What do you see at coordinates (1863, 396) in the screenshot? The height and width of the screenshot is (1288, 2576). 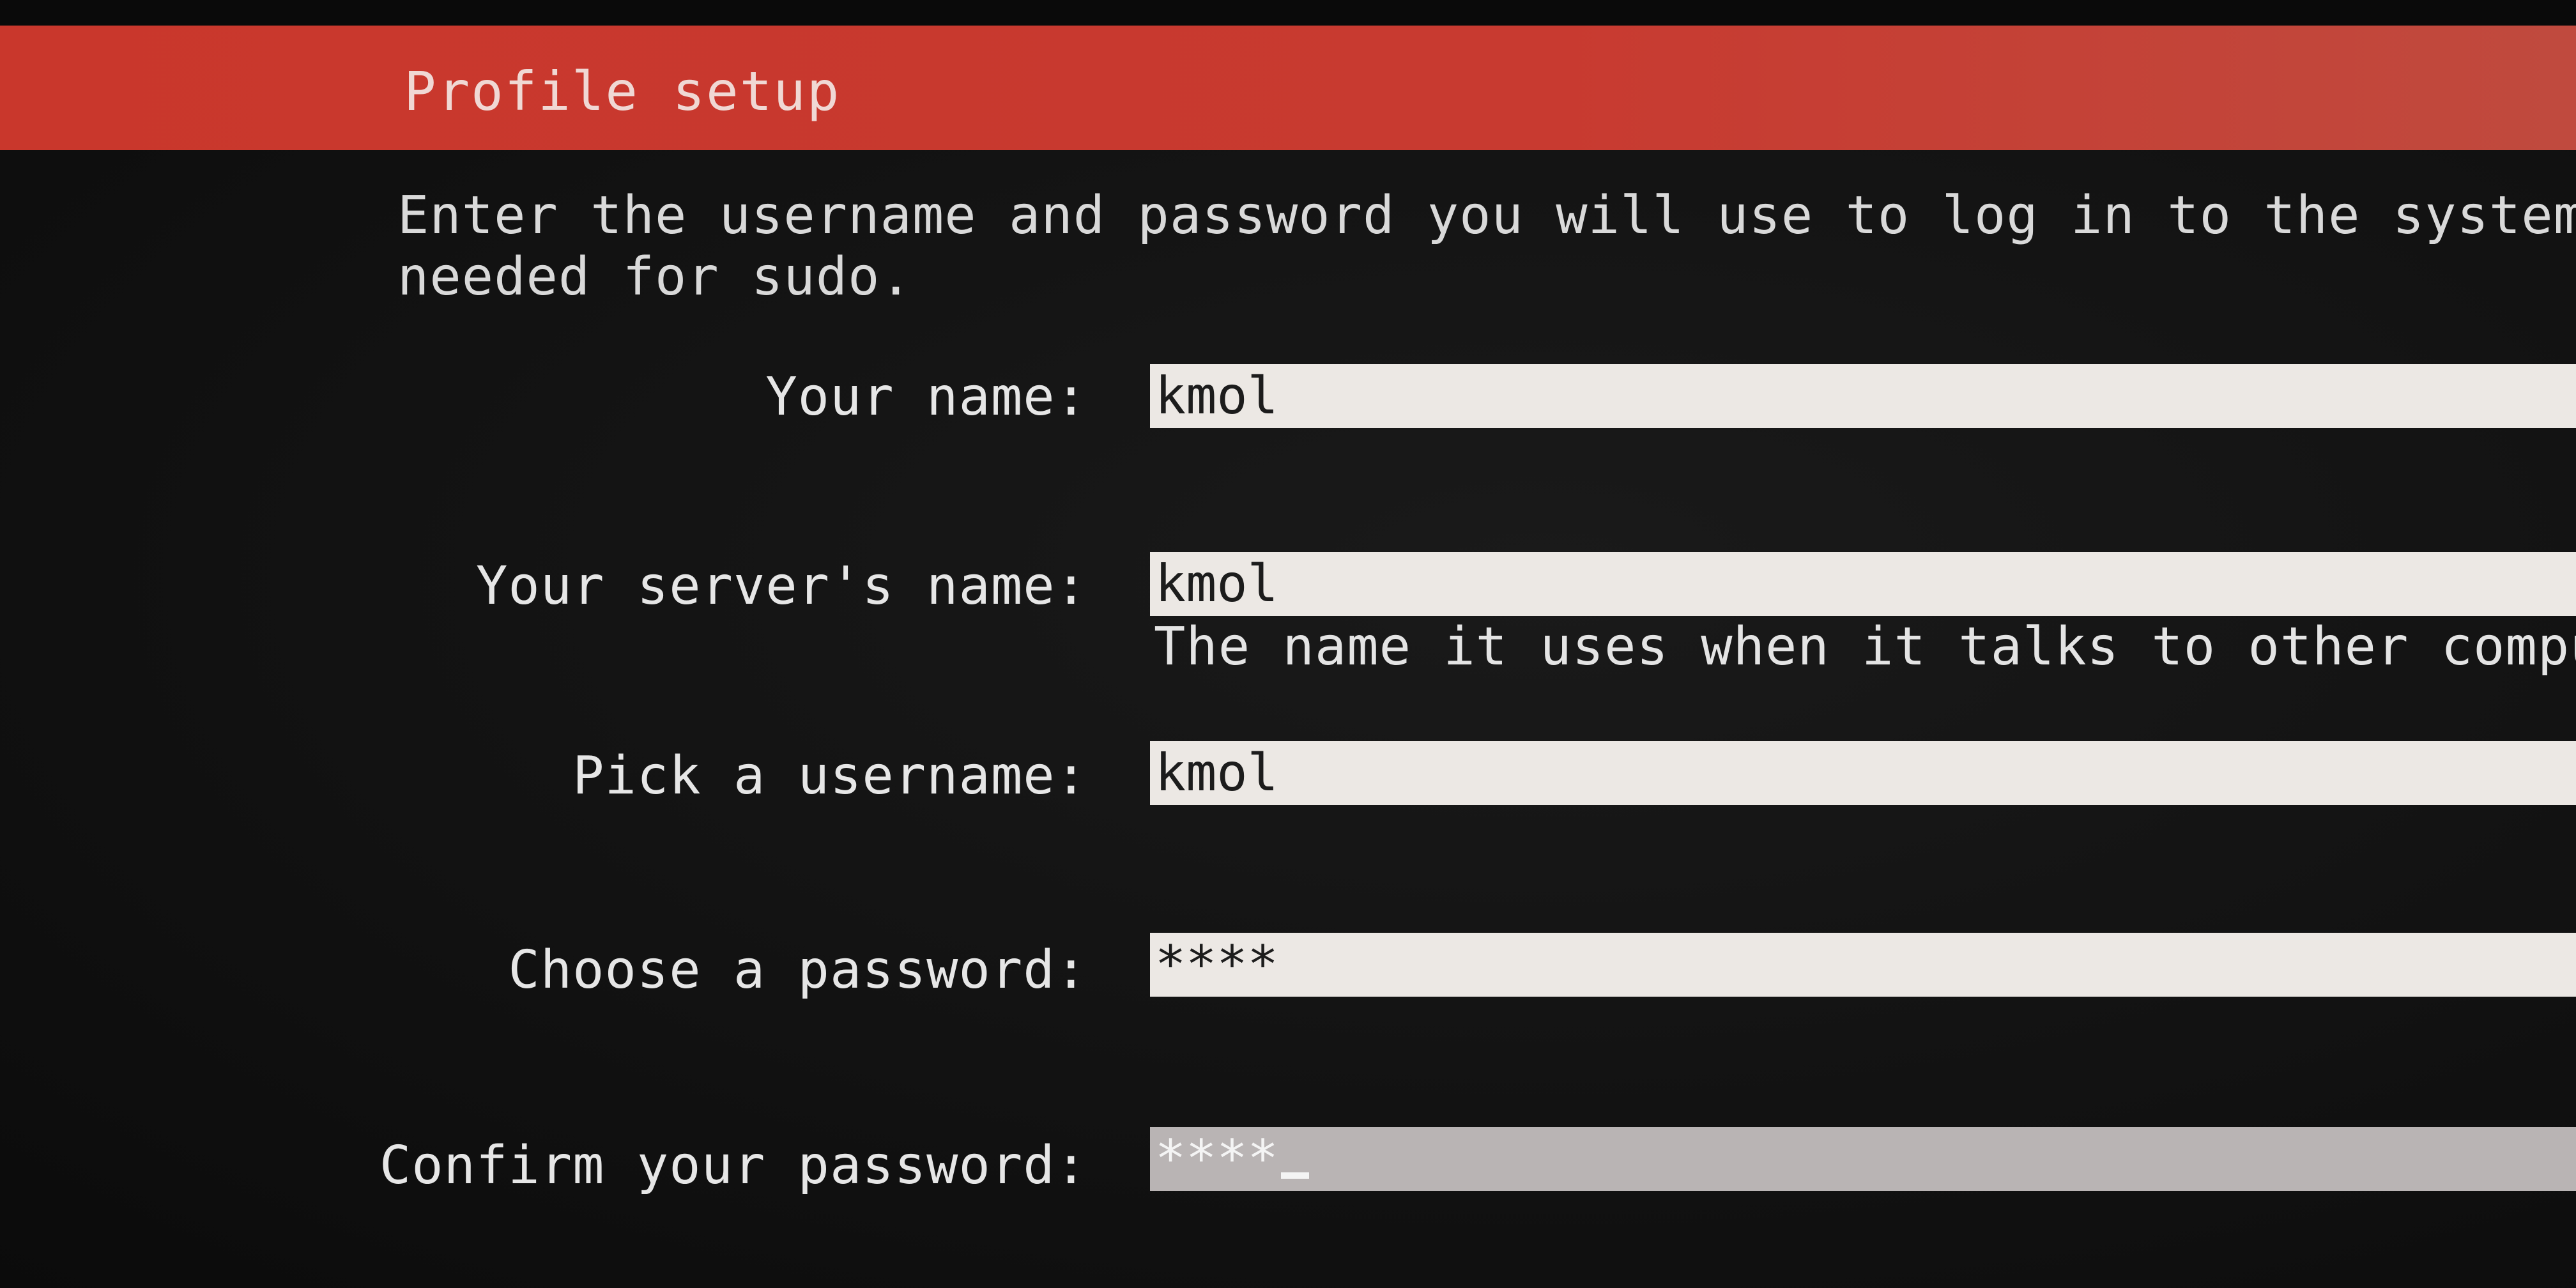 I see `your-name-field: kmol` at bounding box center [1863, 396].